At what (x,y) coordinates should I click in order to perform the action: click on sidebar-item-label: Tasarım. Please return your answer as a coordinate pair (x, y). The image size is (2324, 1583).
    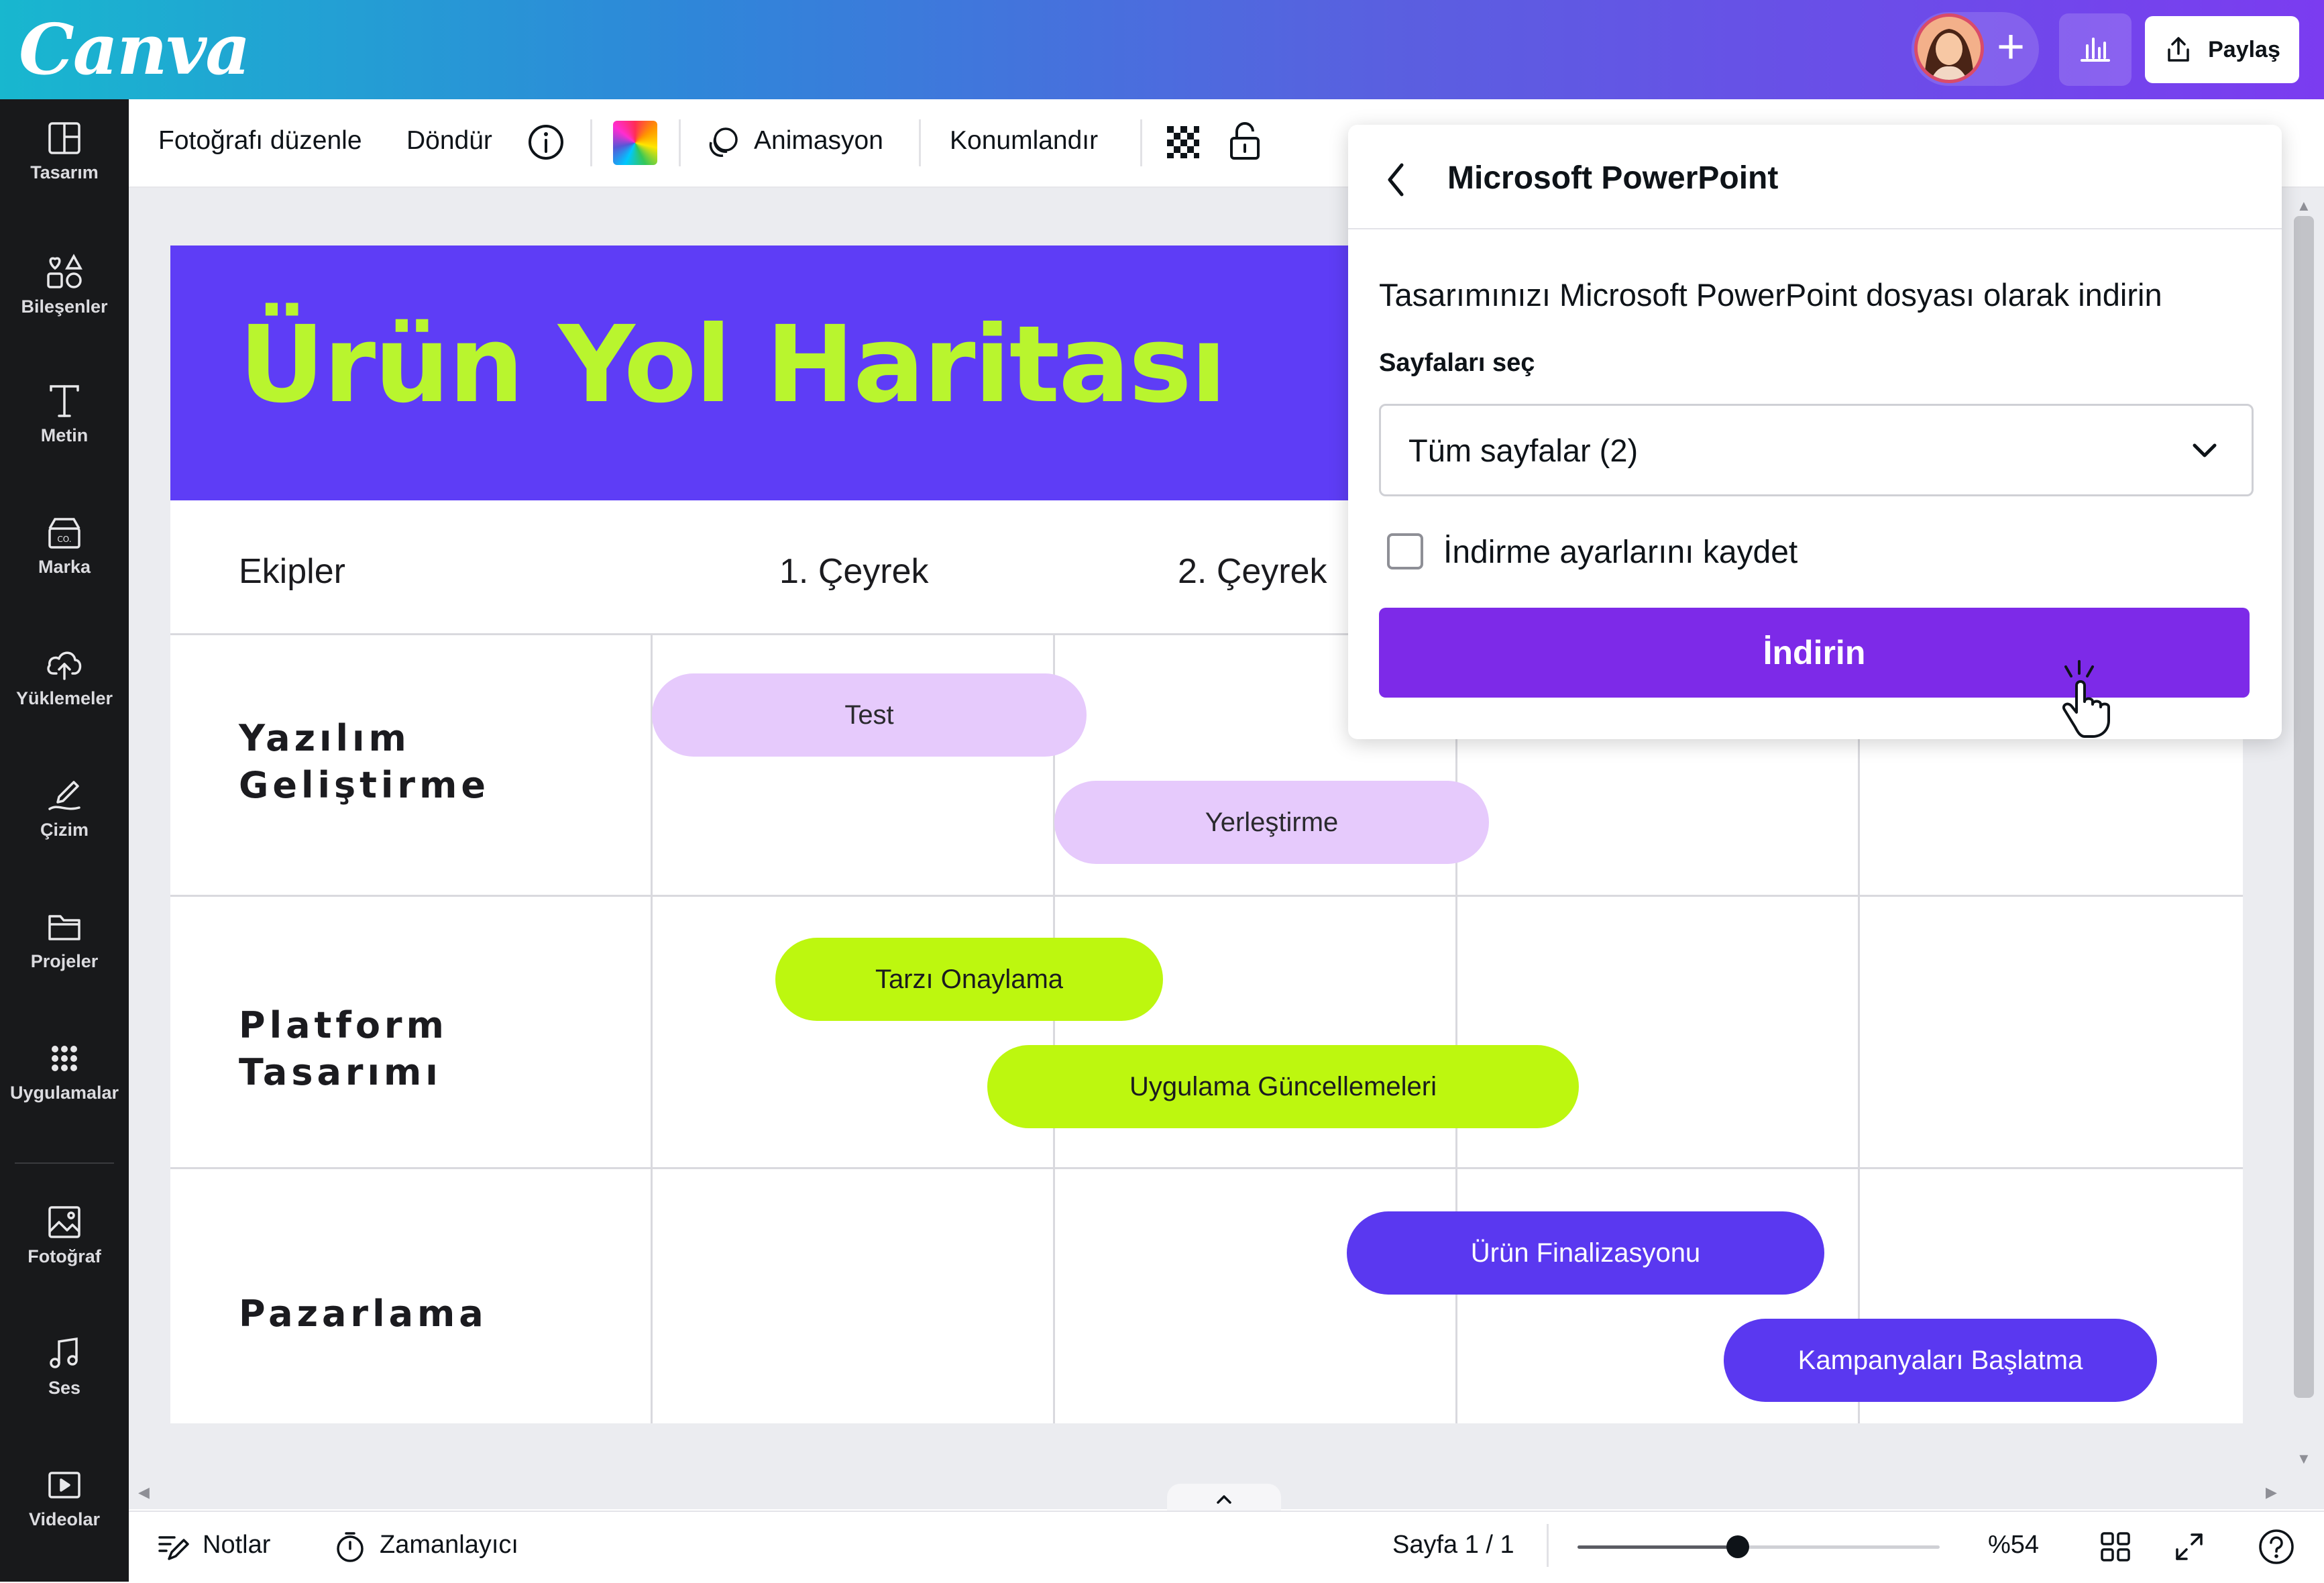
    Looking at the image, I should click on (64, 172).